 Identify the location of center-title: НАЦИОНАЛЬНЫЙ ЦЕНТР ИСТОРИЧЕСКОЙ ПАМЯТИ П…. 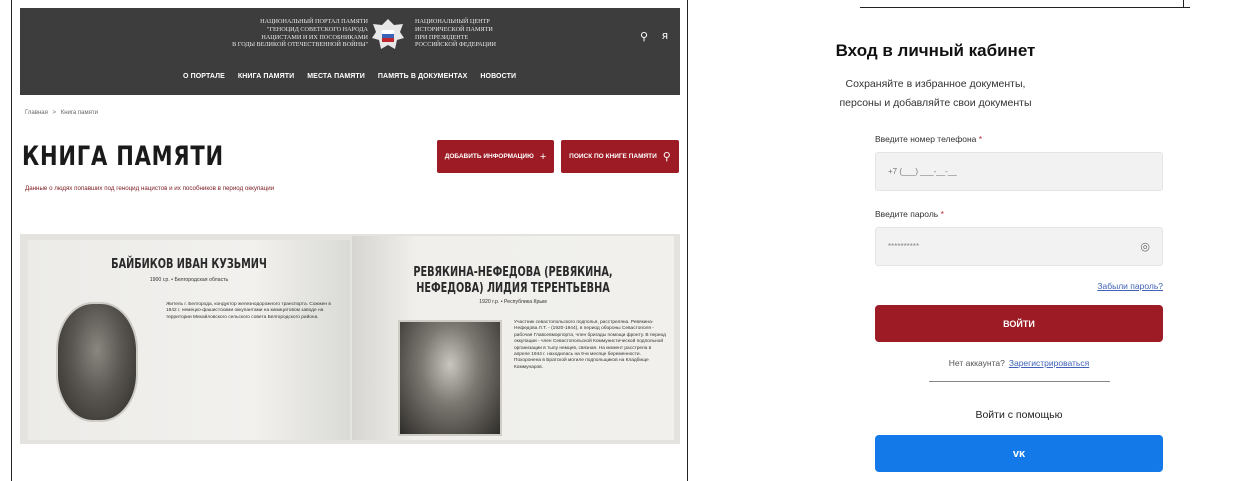
(495, 33).